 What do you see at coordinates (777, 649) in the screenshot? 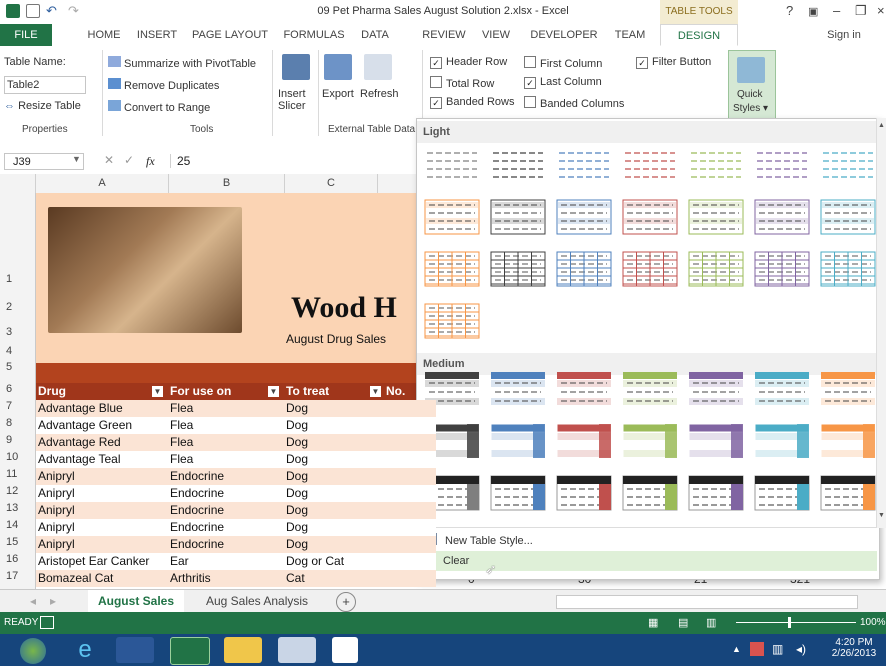
I see `network-icon: ▥` at bounding box center [777, 649].